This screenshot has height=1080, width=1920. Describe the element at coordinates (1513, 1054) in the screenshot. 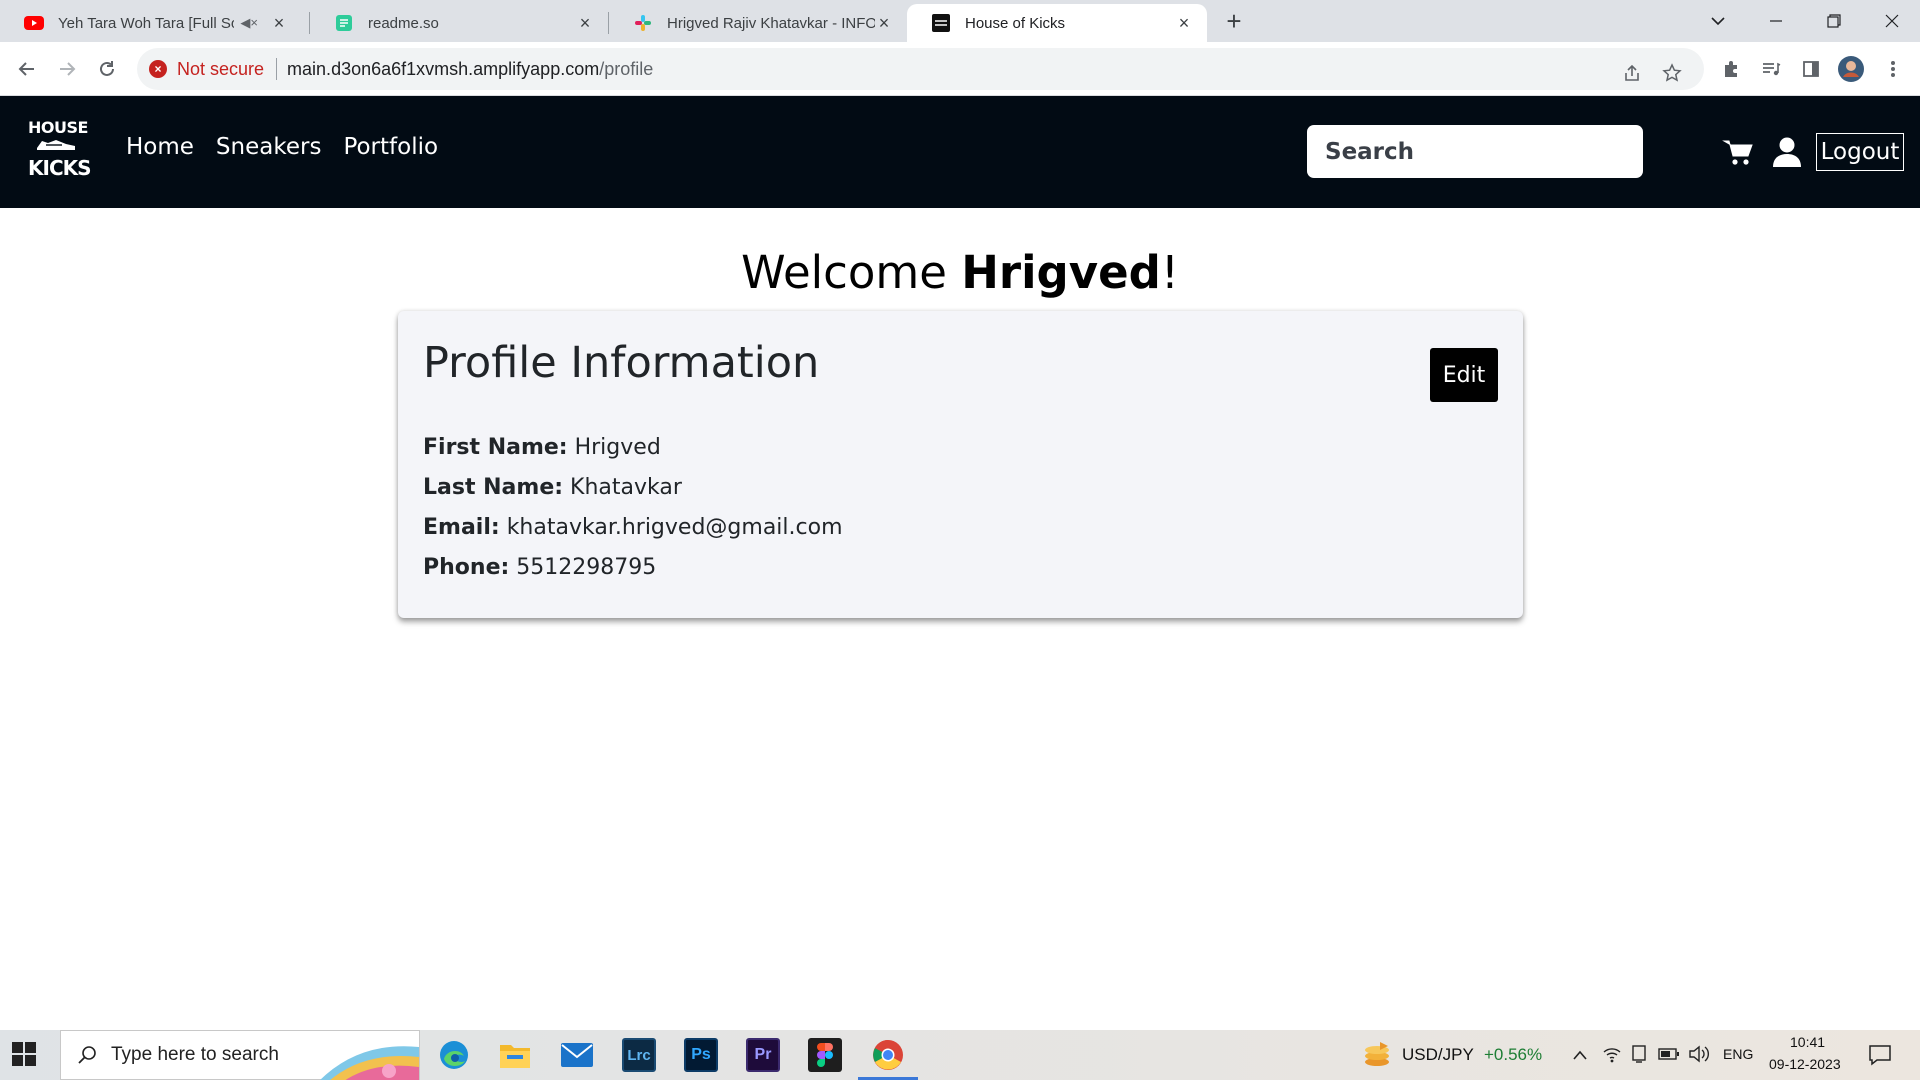

I see `ticker-change: +0.56%` at that location.